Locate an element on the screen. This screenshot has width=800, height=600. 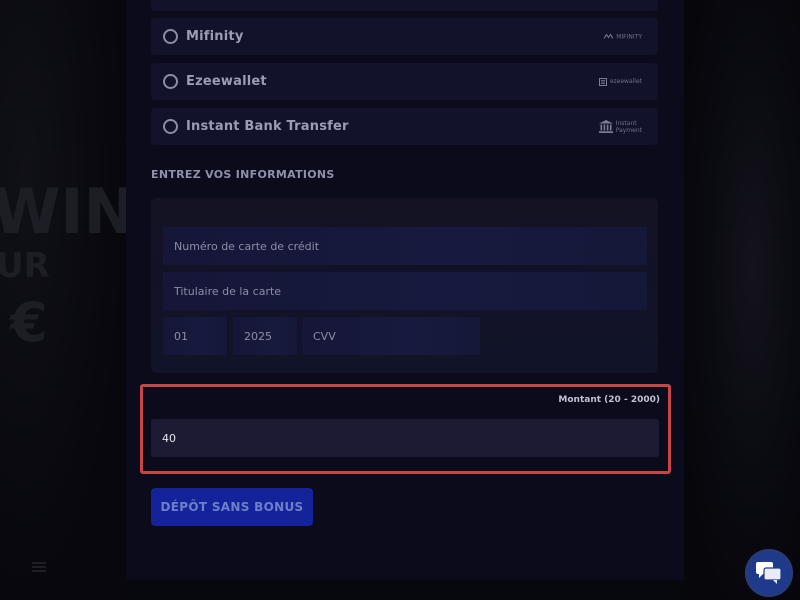
bank-icon: Instant Payment is located at coordinates (620, 127).